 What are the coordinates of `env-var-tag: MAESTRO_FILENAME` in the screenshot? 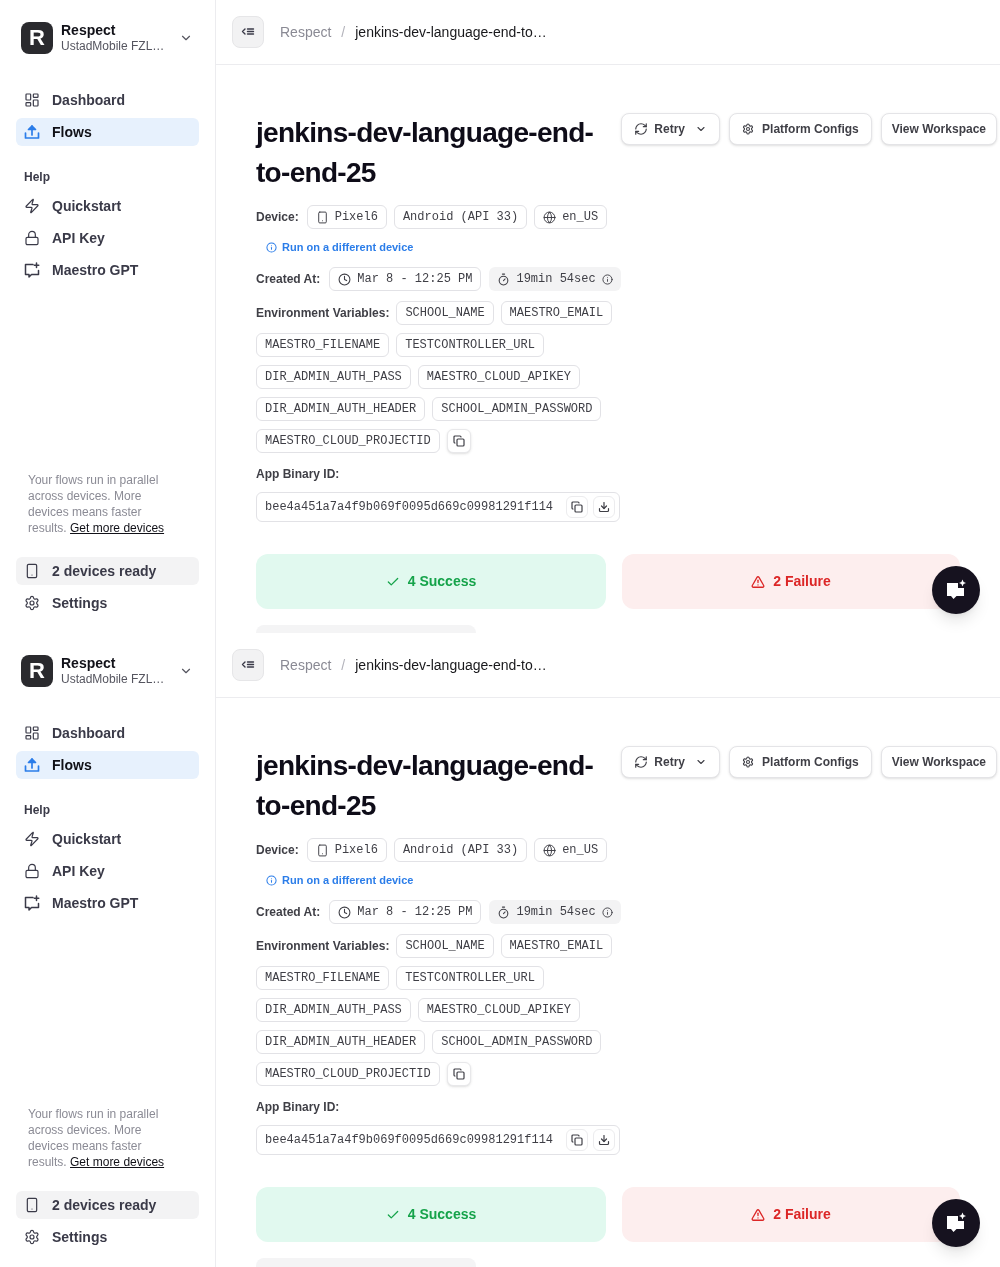 It's located at (323, 978).